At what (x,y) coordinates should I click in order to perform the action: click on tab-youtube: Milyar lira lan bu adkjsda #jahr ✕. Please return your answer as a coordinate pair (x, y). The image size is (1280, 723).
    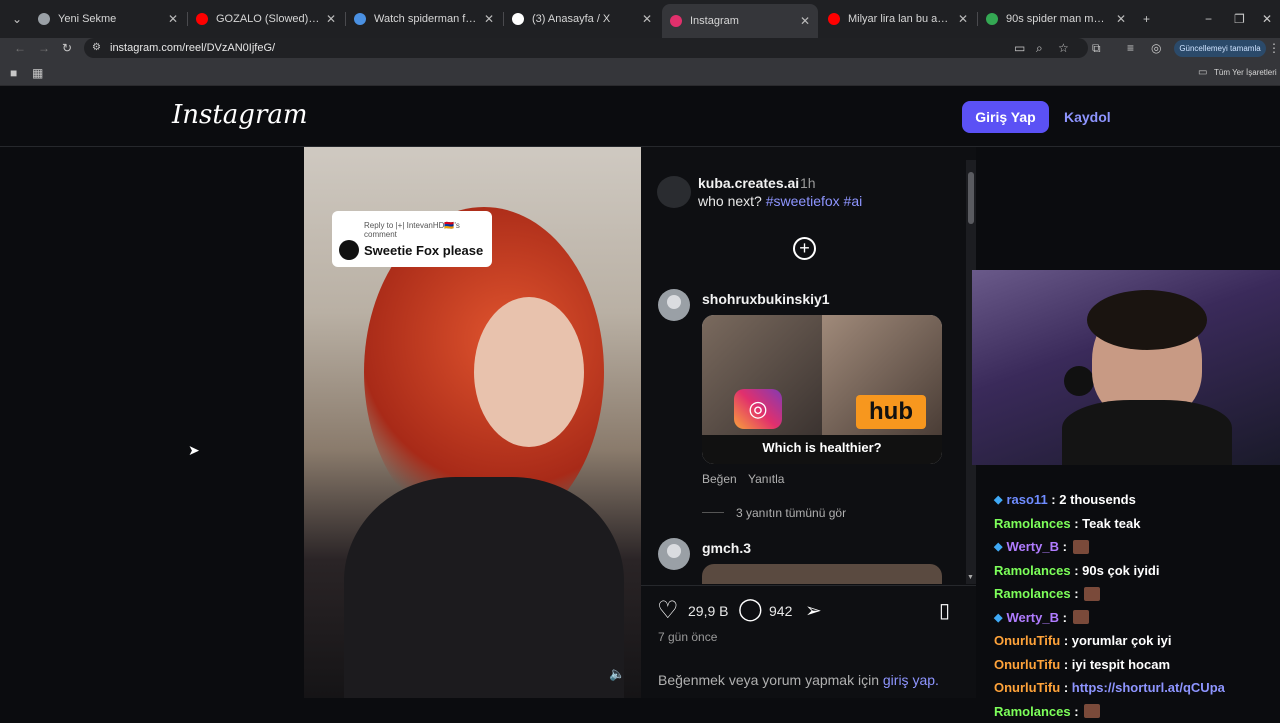
    Looking at the image, I should click on (898, 19).